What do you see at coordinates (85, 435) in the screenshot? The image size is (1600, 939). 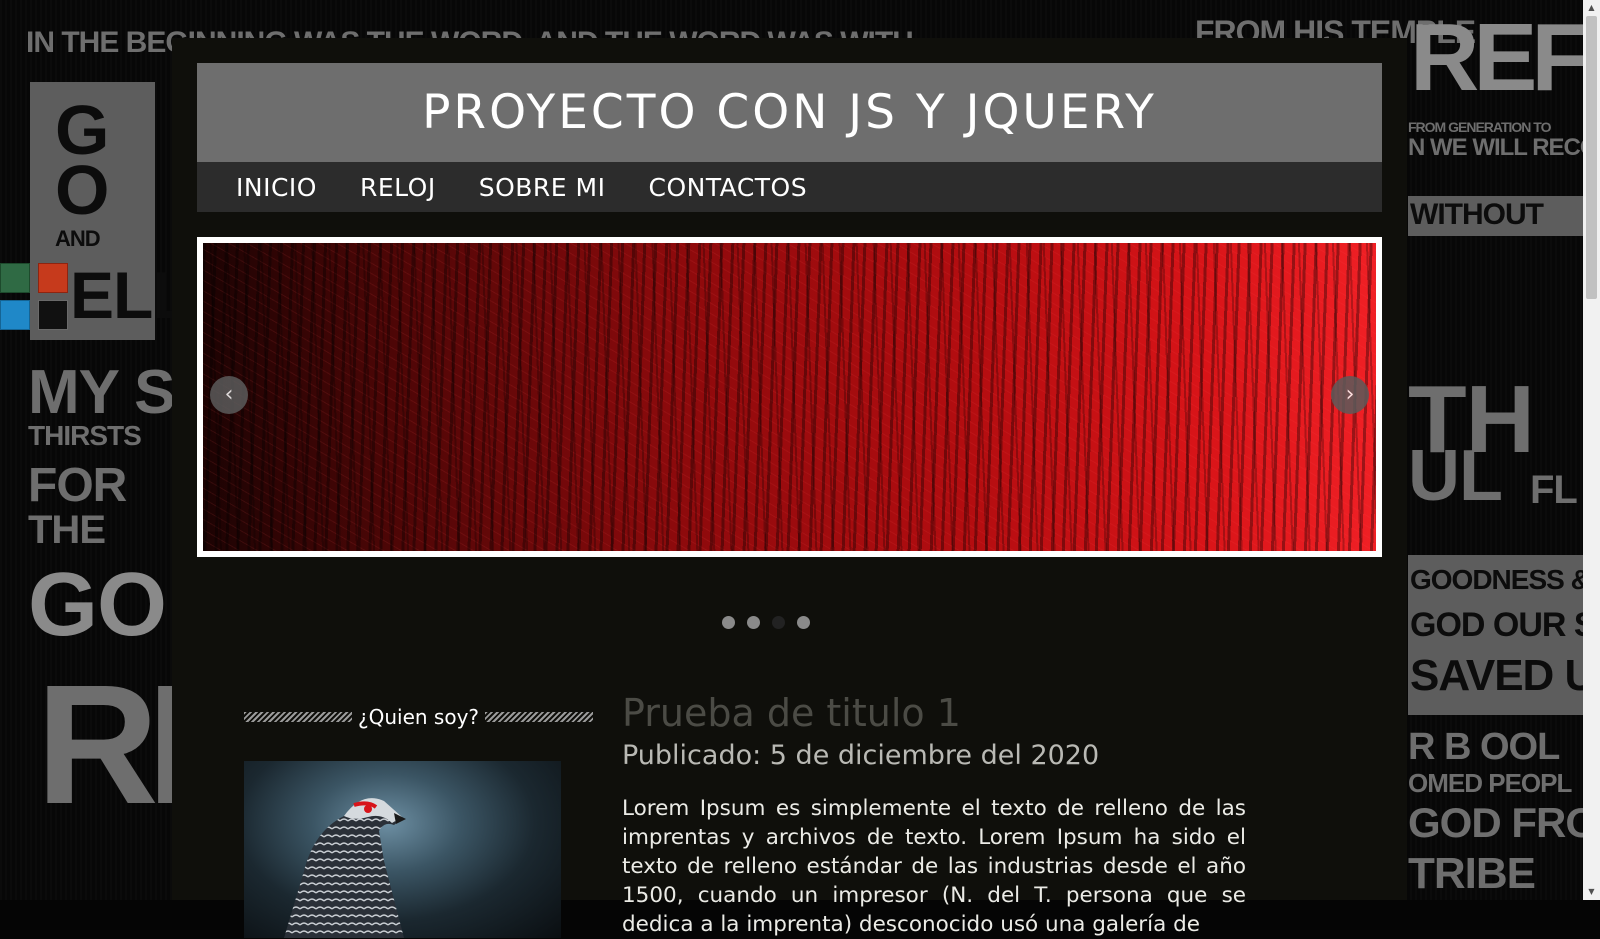 I see `bg-text: THIRSTS` at bounding box center [85, 435].